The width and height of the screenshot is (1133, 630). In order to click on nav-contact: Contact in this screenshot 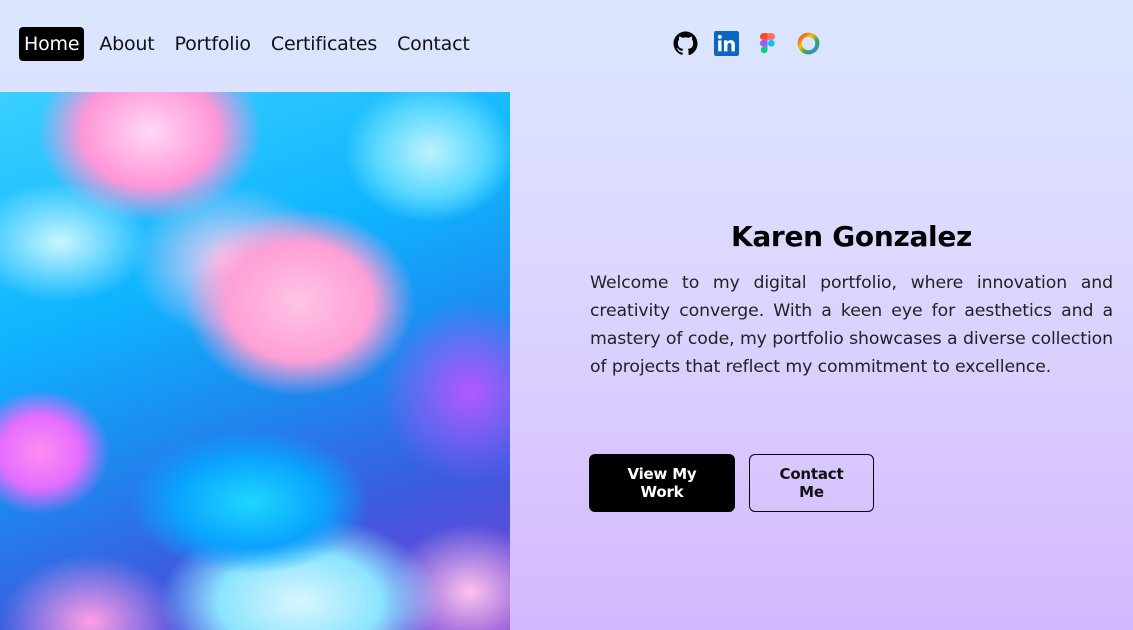, I will do `click(433, 44)`.